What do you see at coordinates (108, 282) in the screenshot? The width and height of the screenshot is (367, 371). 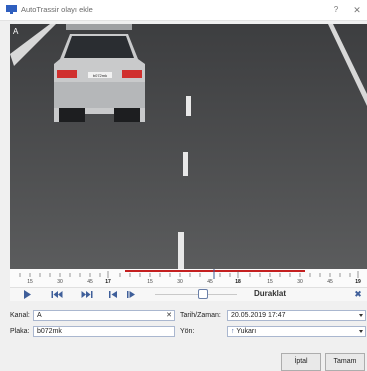 I see `tick-label-hour: 17` at bounding box center [108, 282].